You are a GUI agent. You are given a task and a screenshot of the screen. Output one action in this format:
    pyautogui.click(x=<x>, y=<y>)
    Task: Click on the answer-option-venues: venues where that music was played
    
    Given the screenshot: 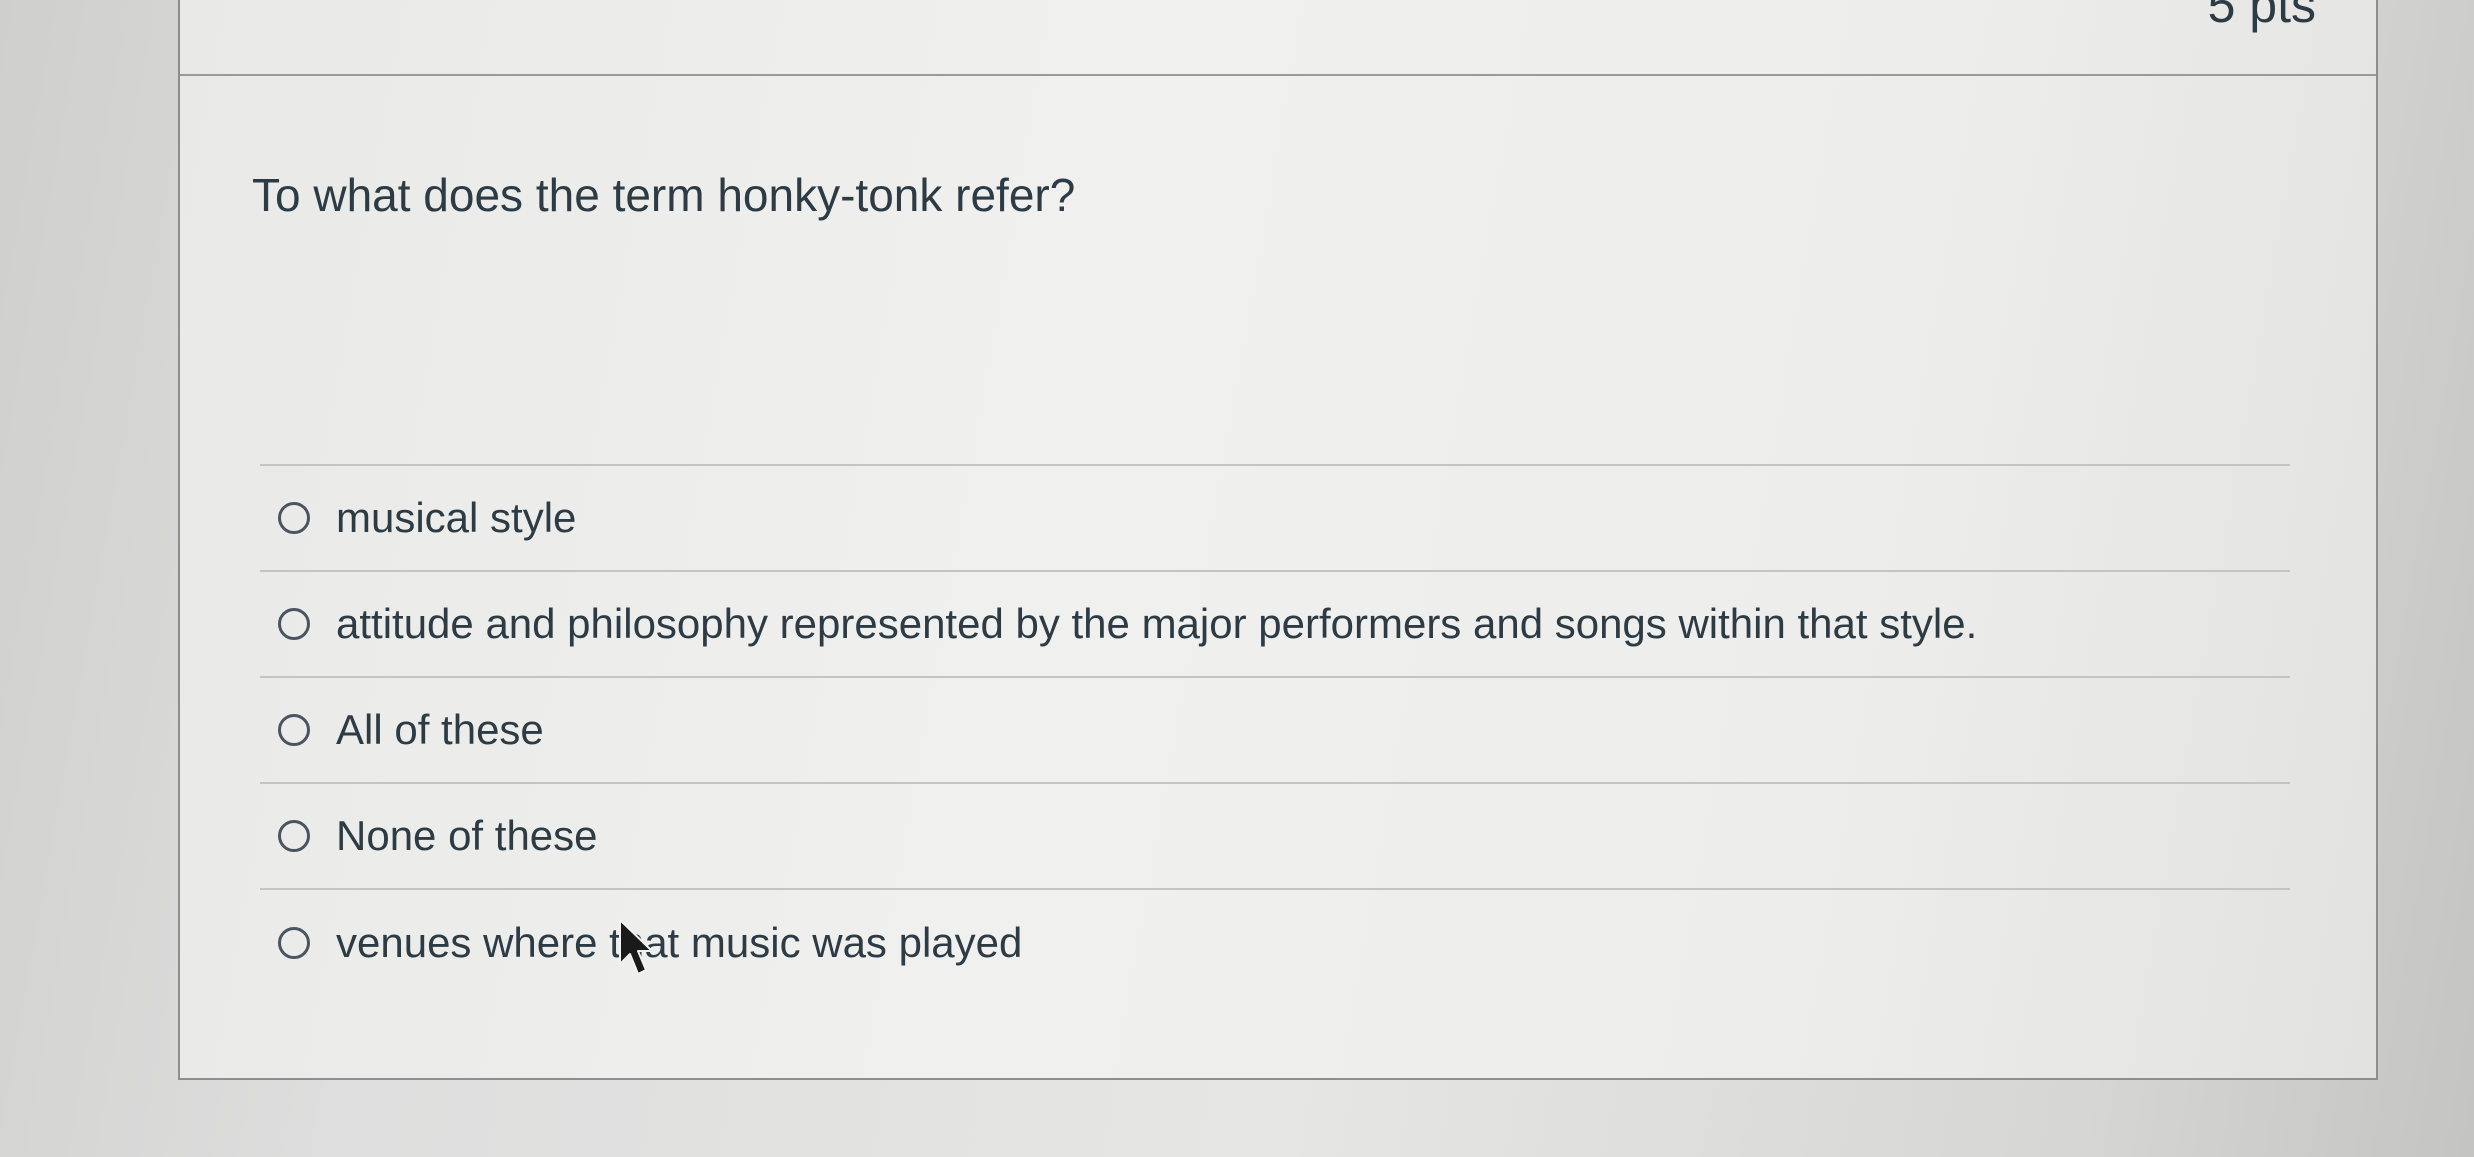 What is the action you would take?
    pyautogui.click(x=1275, y=943)
    